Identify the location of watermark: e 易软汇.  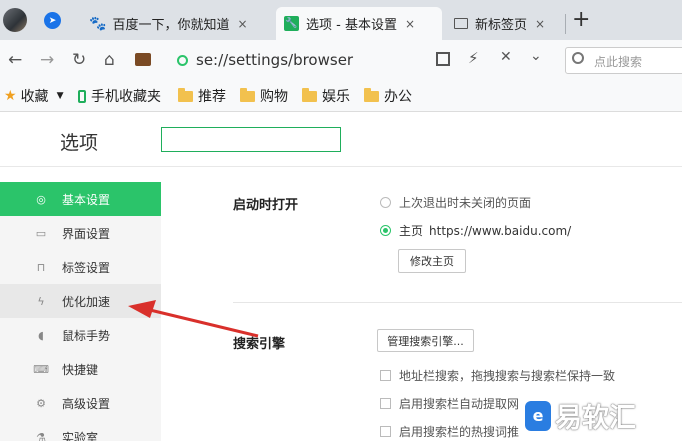
(580, 415).